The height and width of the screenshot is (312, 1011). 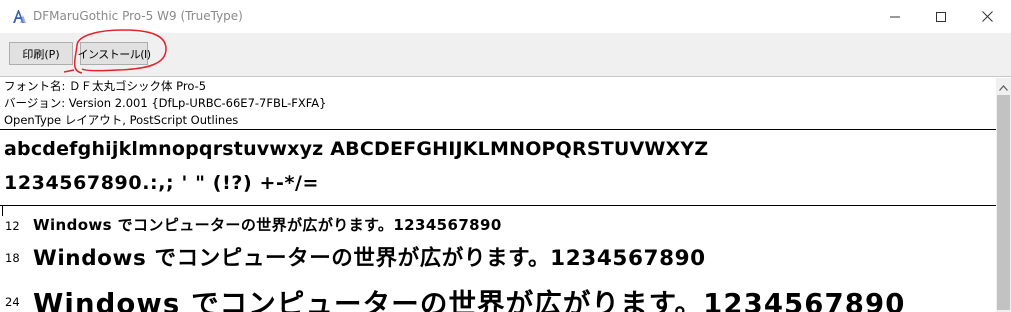 What do you see at coordinates (41, 53) in the screenshot?
I see `print-button: 印刷(P)` at bounding box center [41, 53].